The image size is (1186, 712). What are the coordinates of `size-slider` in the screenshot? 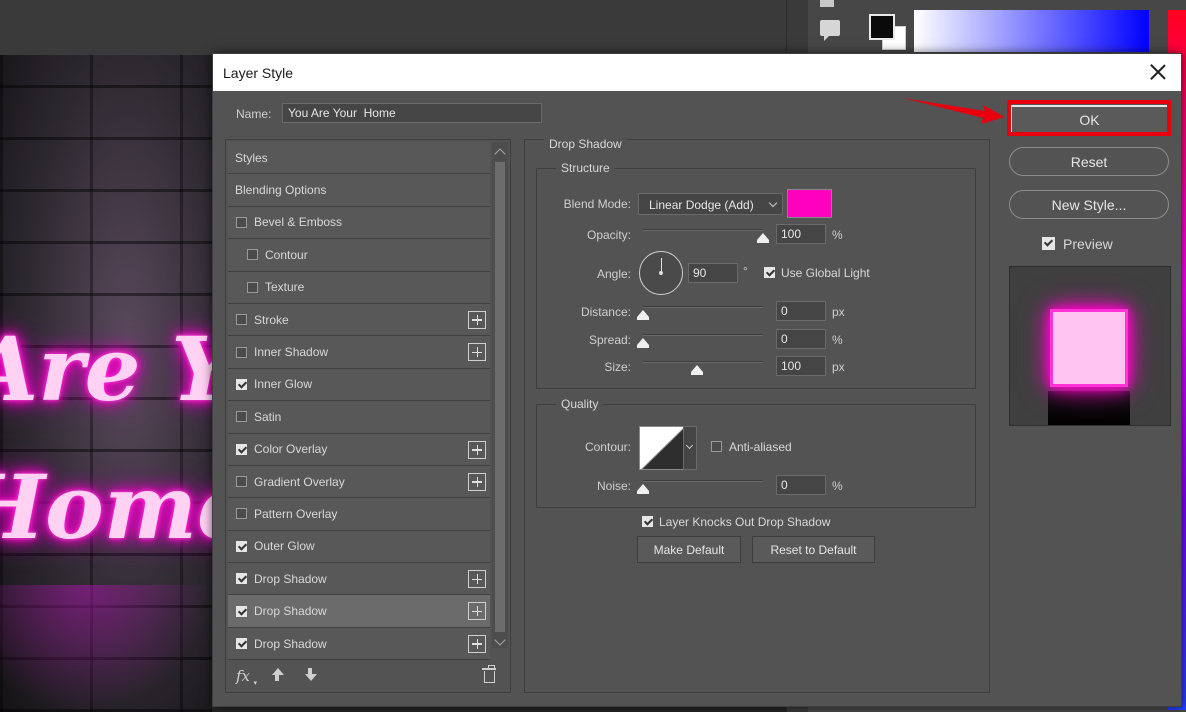 It's located at (703, 368).